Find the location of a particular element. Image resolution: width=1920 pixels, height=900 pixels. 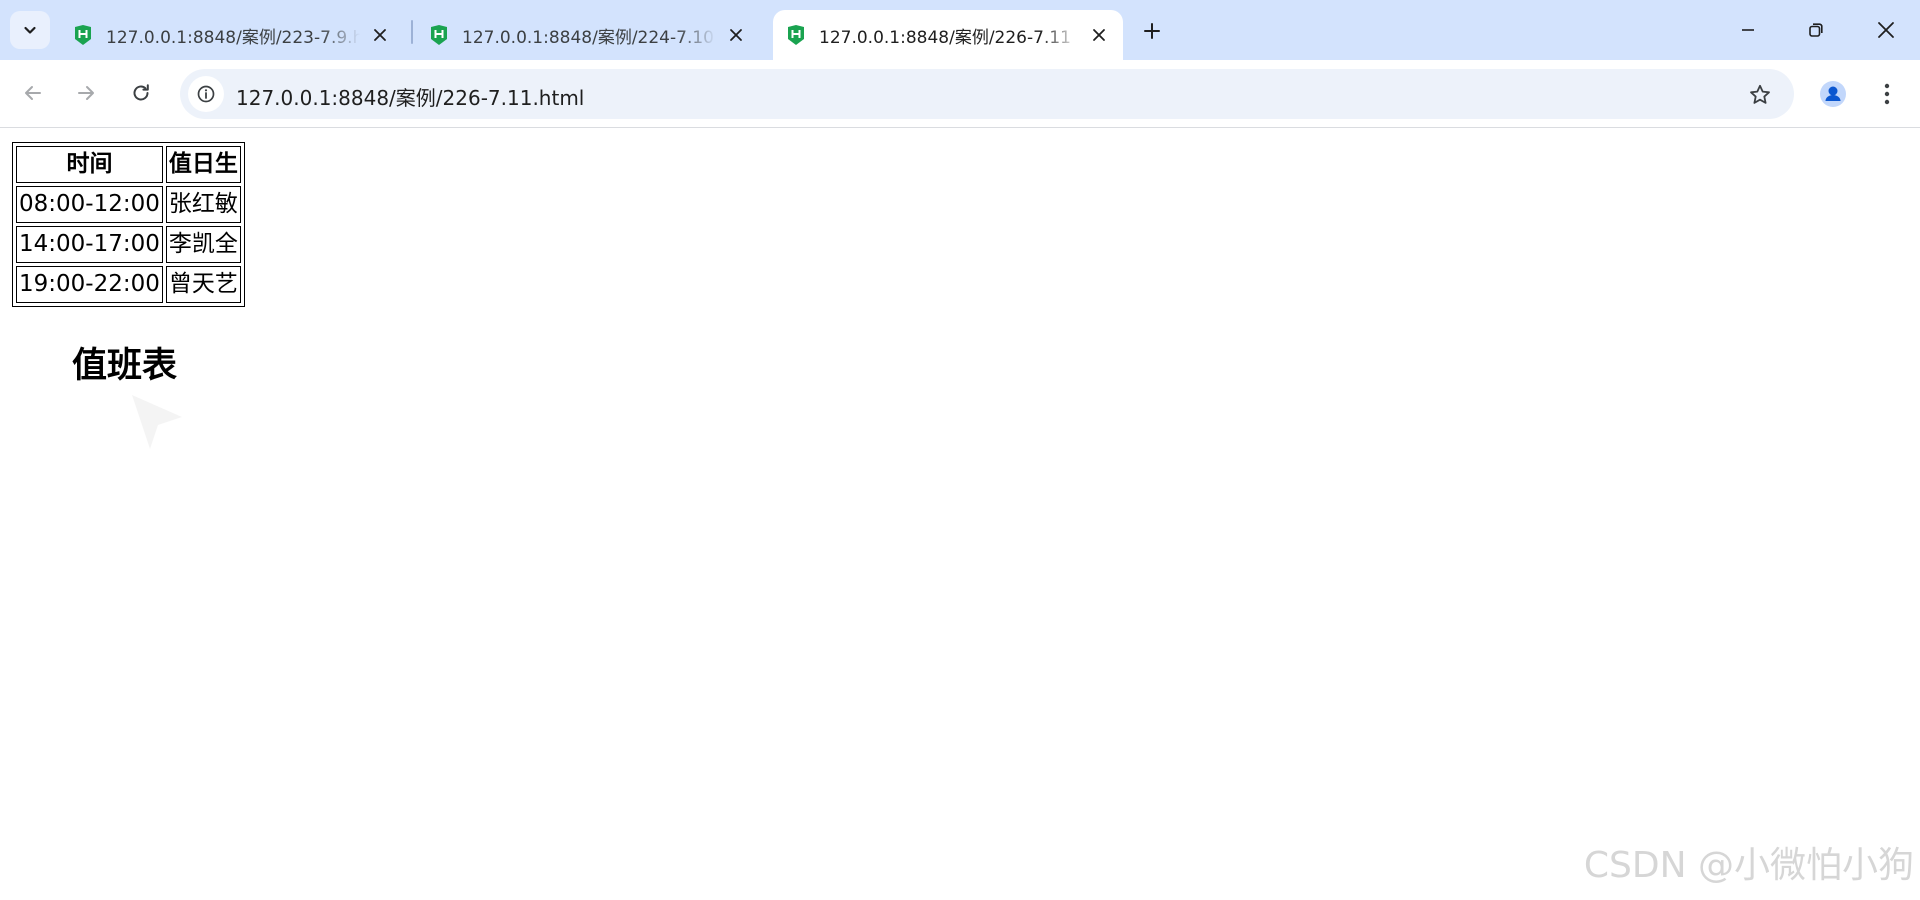

site-info-button is located at coordinates (206, 94).